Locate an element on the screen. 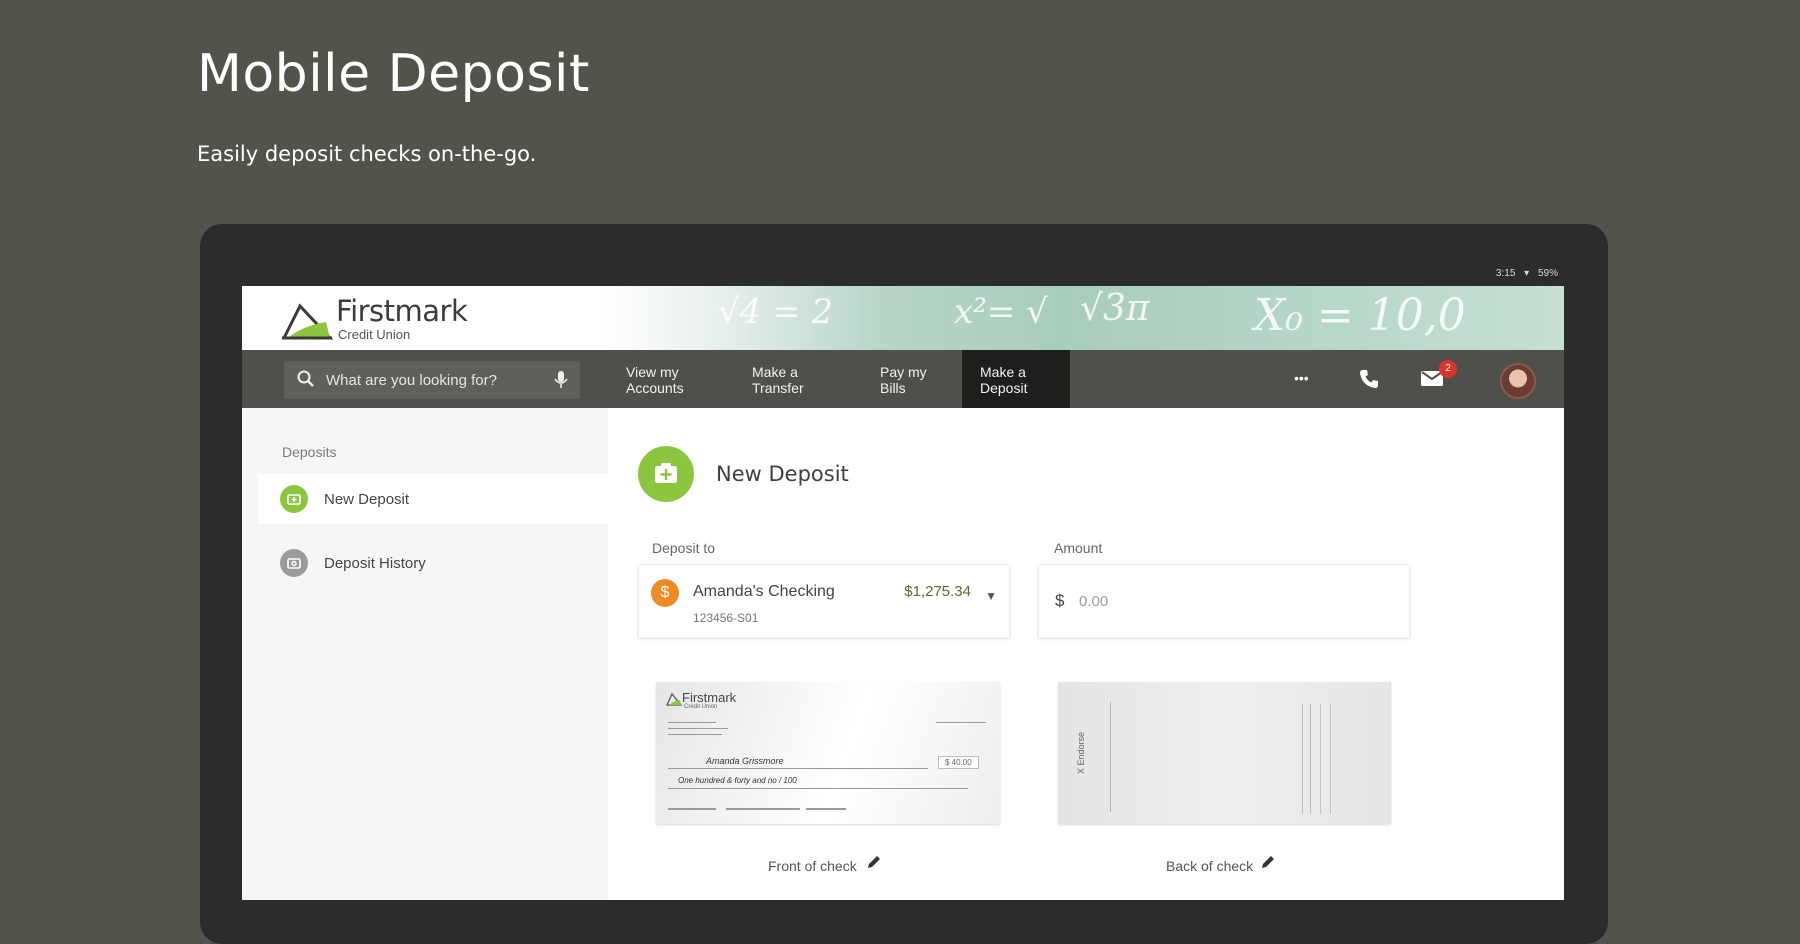 The height and width of the screenshot is (944, 1800). check-logo-icon is located at coordinates (674, 699).